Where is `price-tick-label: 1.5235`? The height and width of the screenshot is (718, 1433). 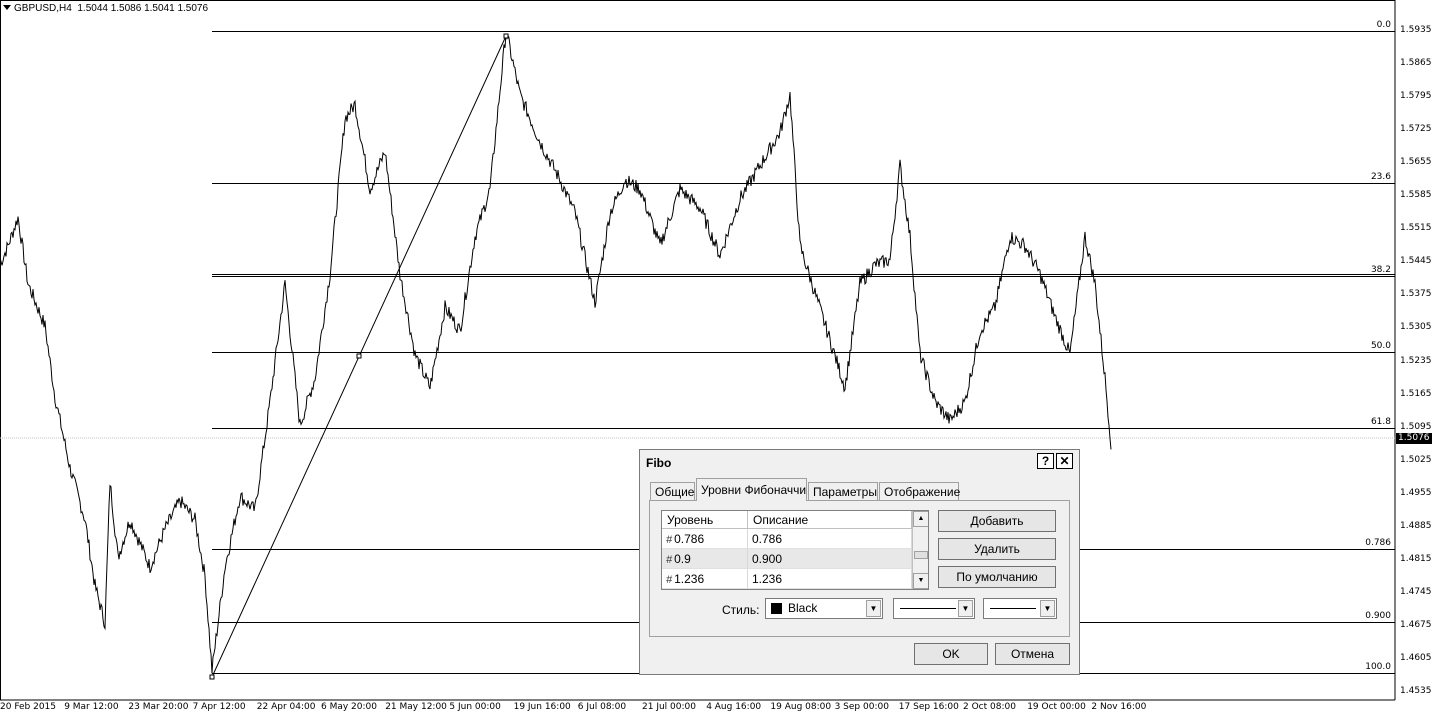 price-tick-label: 1.5235 is located at coordinates (1416, 360).